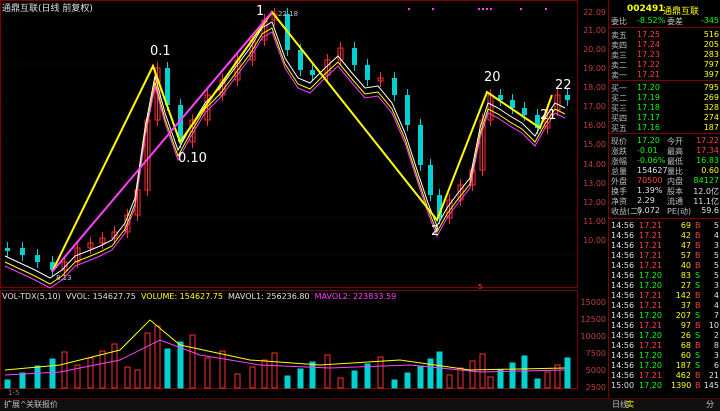 This screenshot has width=720, height=411. What do you see at coordinates (685, 325) in the screenshot?
I see `tick-volume: 97` at bounding box center [685, 325].